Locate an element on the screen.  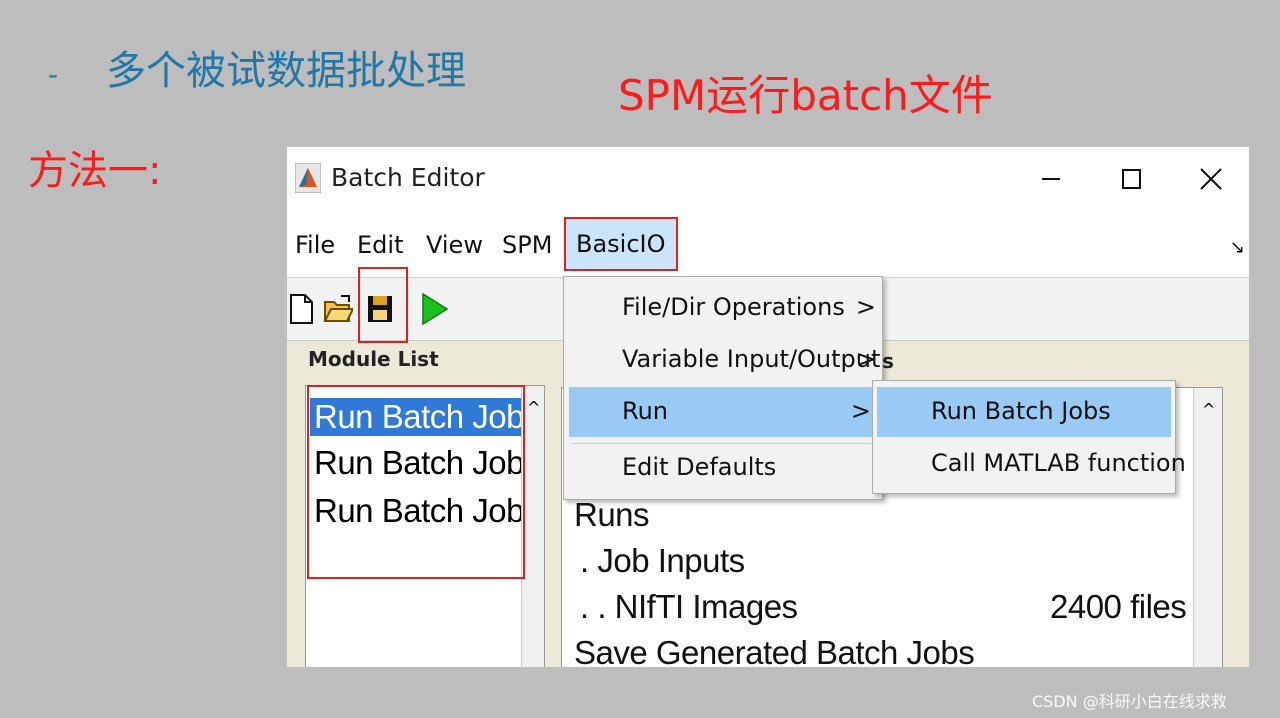
close-button is located at coordinates (1211, 179).